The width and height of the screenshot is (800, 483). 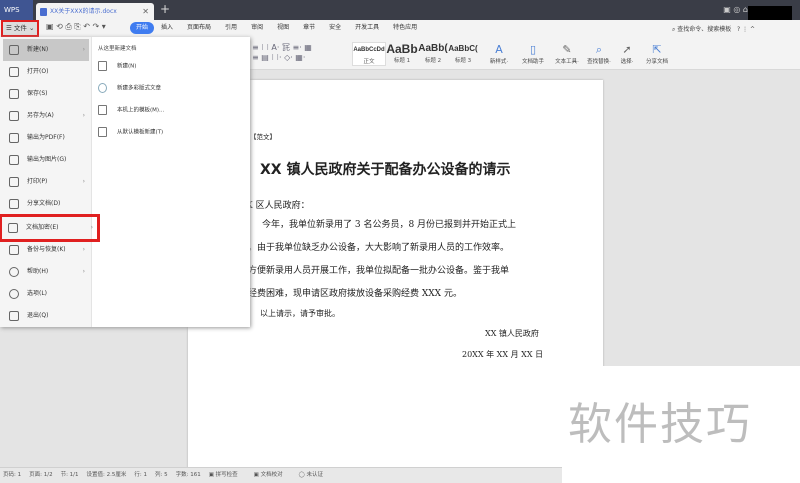 What do you see at coordinates (14, 204) in the screenshot?
I see `share-icon` at bounding box center [14, 204].